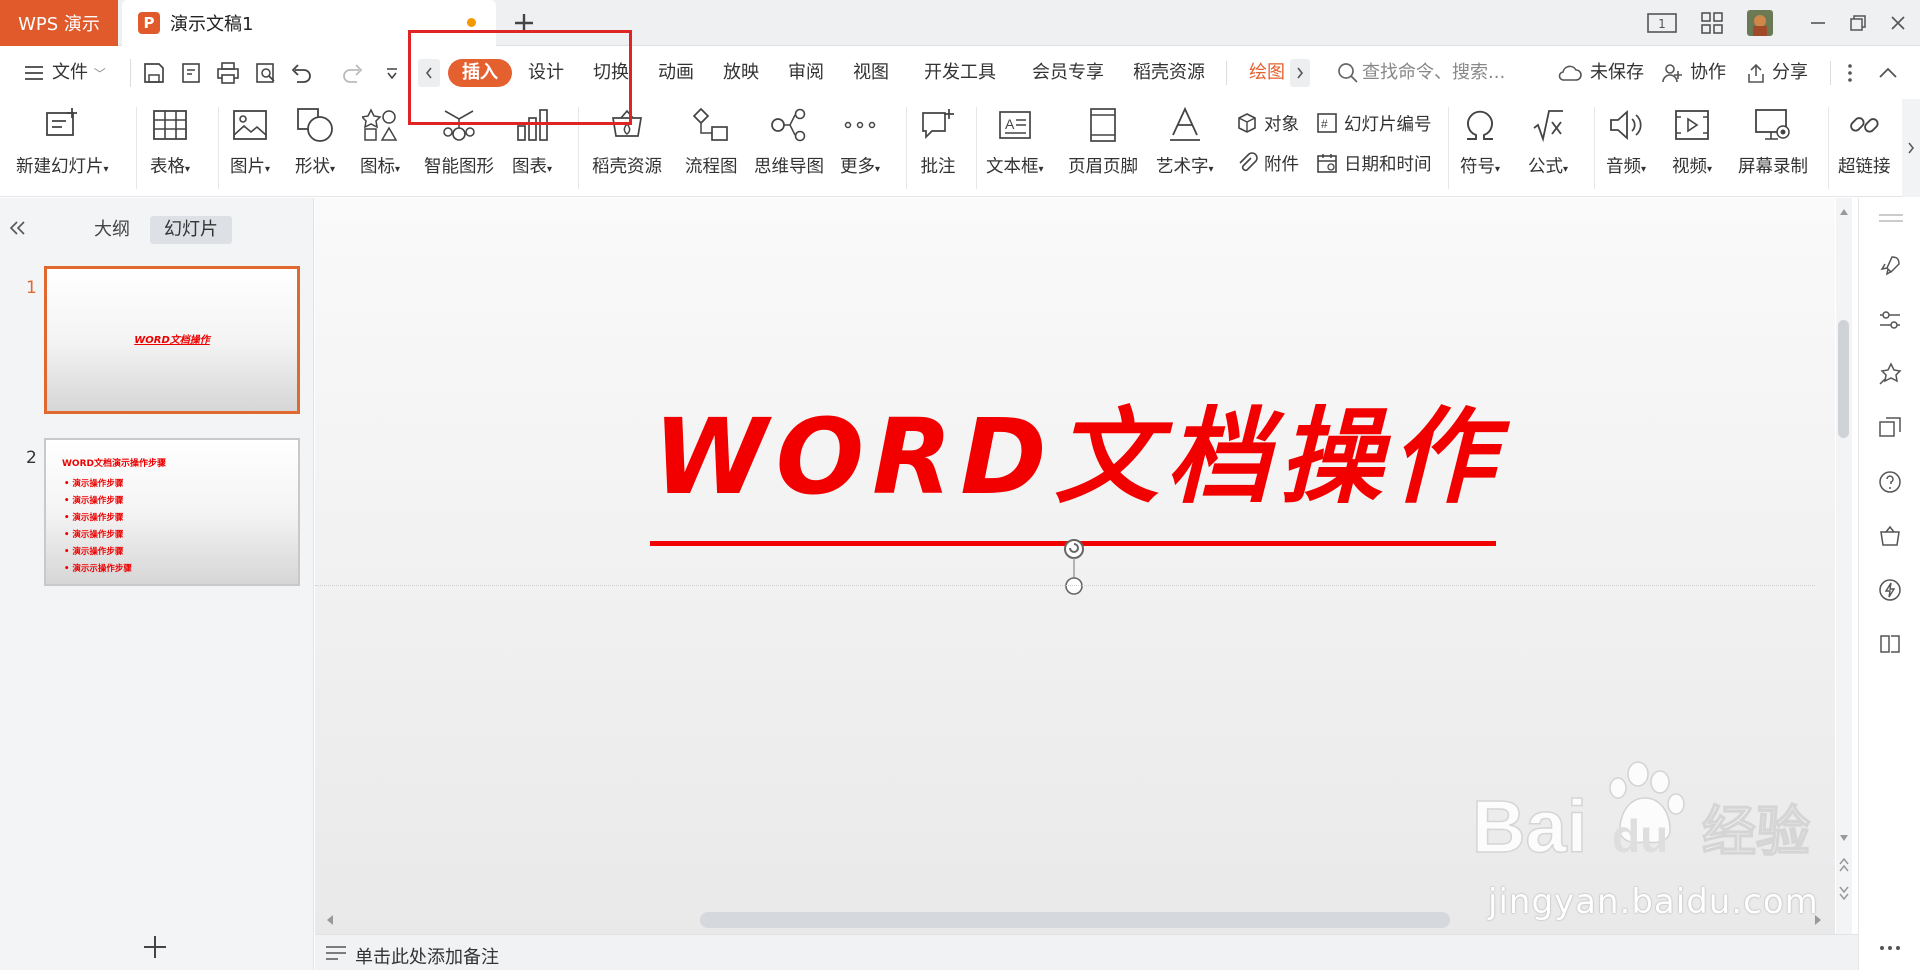 The width and height of the screenshot is (1920, 970). Describe the element at coordinates (1844, 838) in the screenshot. I see `vscroll-down-icon` at that location.